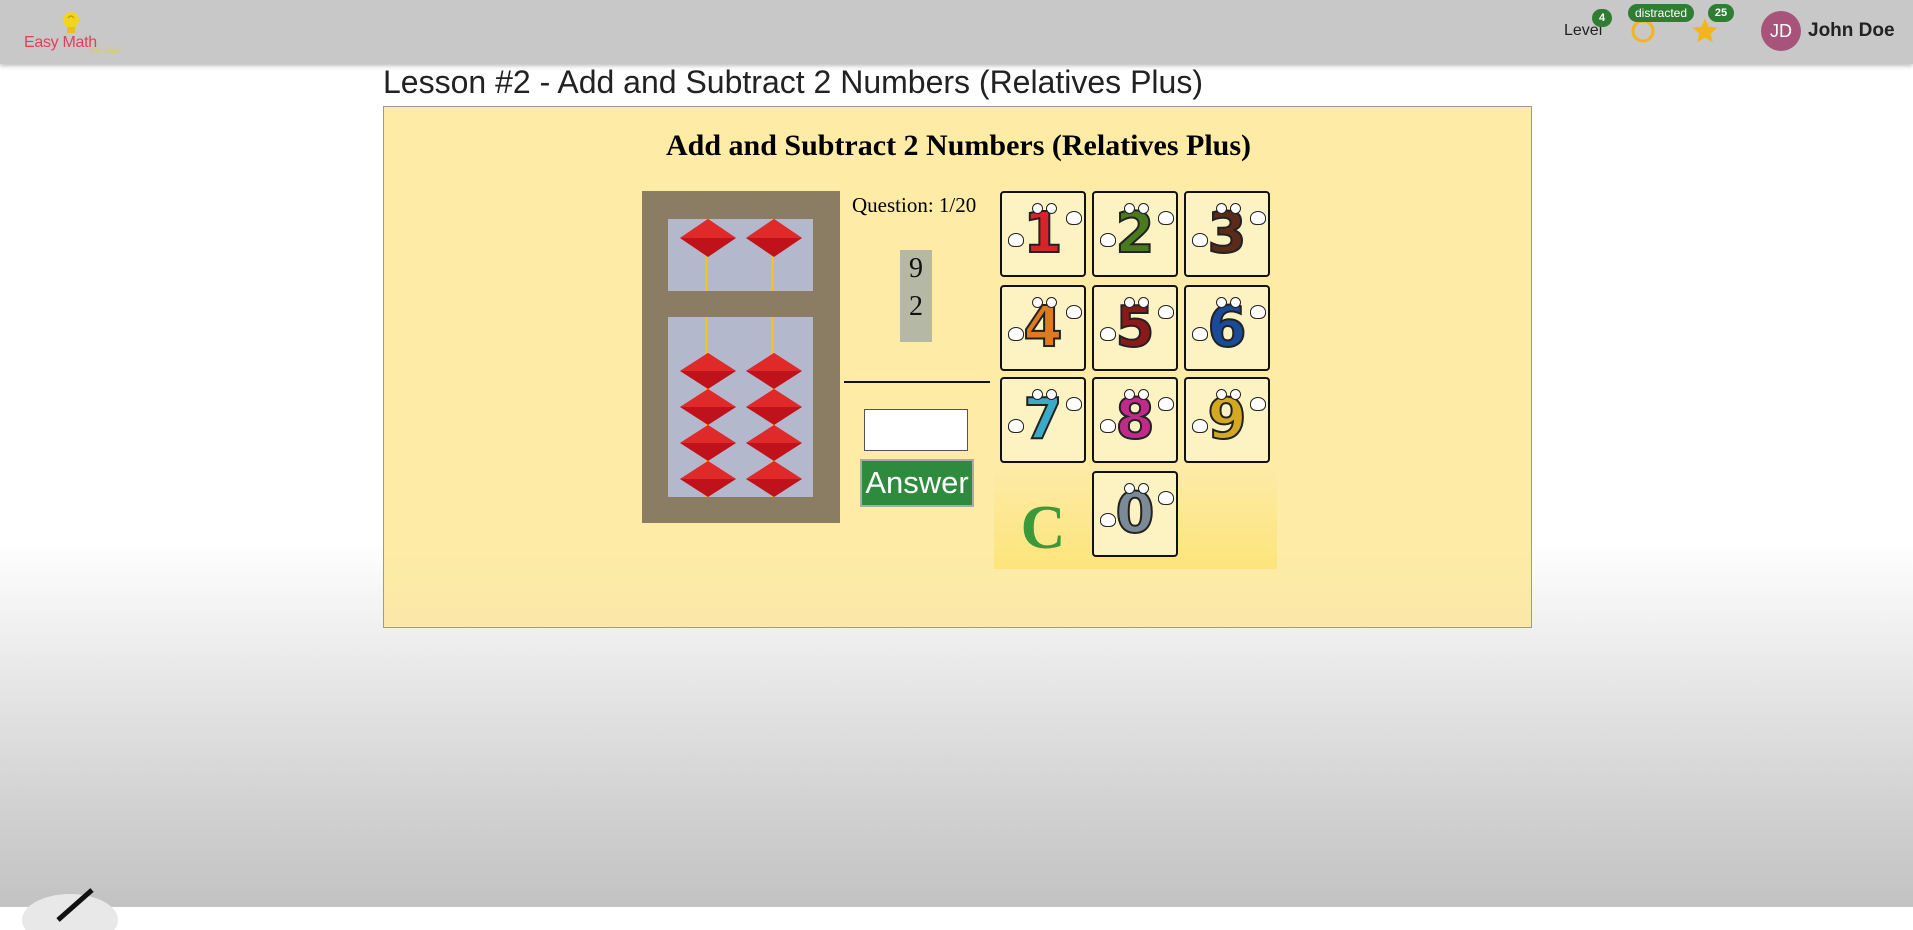 The height and width of the screenshot is (930, 1913). Describe the element at coordinates (914, 205) in the screenshot. I see `question-counter: Question: 1/20` at that location.